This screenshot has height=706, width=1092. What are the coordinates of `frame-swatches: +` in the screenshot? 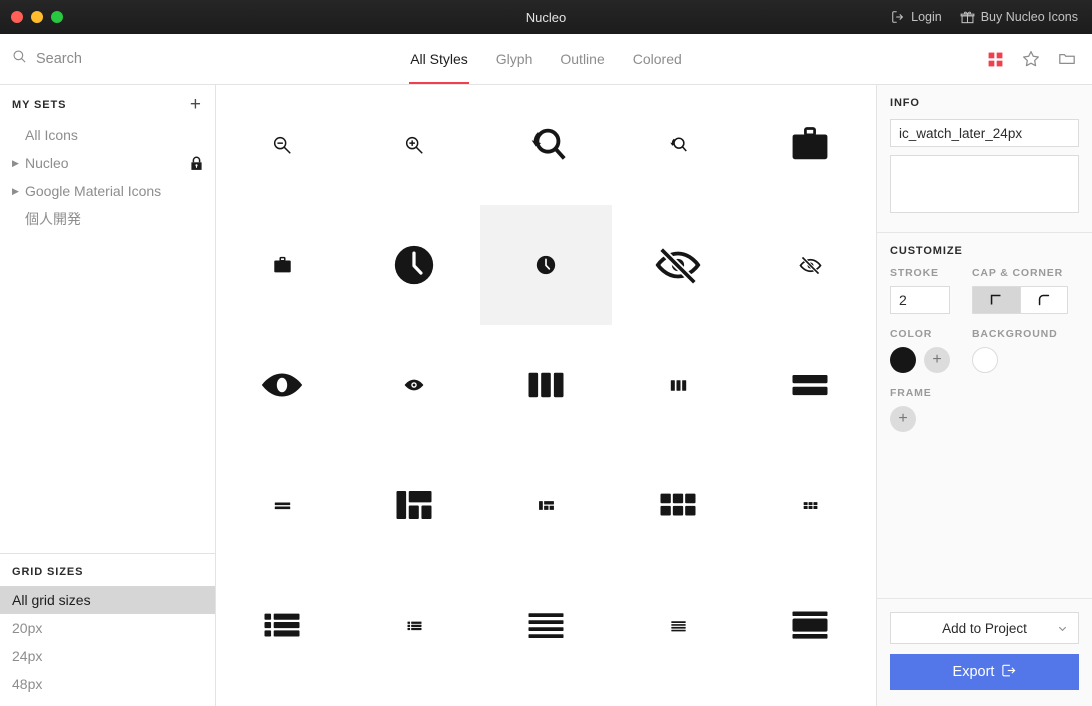 It's located at (984, 419).